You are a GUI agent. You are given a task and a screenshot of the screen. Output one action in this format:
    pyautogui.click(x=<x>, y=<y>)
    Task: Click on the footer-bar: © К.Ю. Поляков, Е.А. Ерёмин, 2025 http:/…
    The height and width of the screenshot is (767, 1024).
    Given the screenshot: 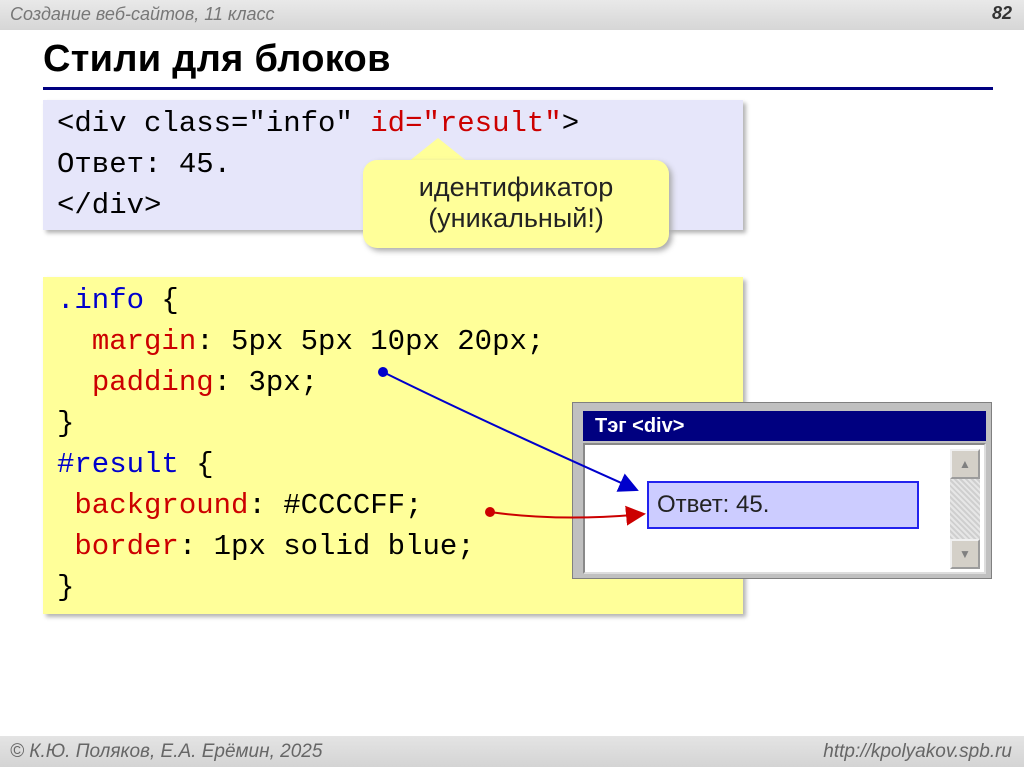 What is the action you would take?
    pyautogui.click(x=512, y=751)
    